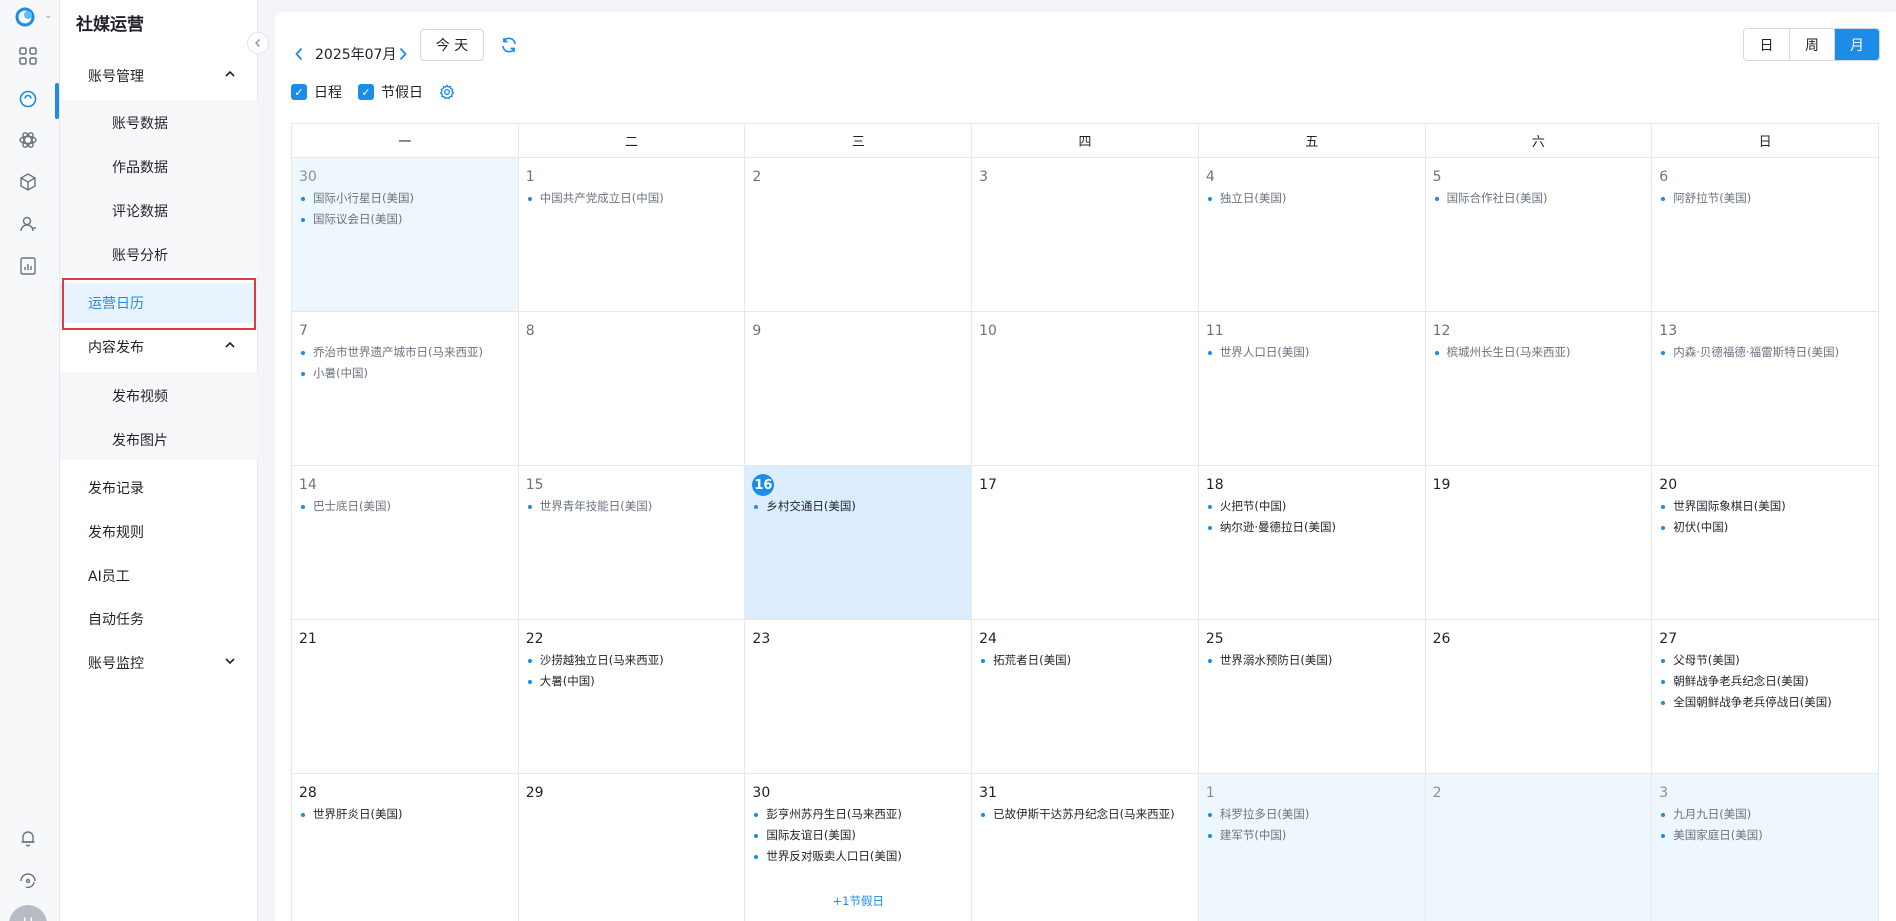 The height and width of the screenshot is (921, 1896). I want to click on calendar-event: 乡村交通日(美国), so click(858, 506).